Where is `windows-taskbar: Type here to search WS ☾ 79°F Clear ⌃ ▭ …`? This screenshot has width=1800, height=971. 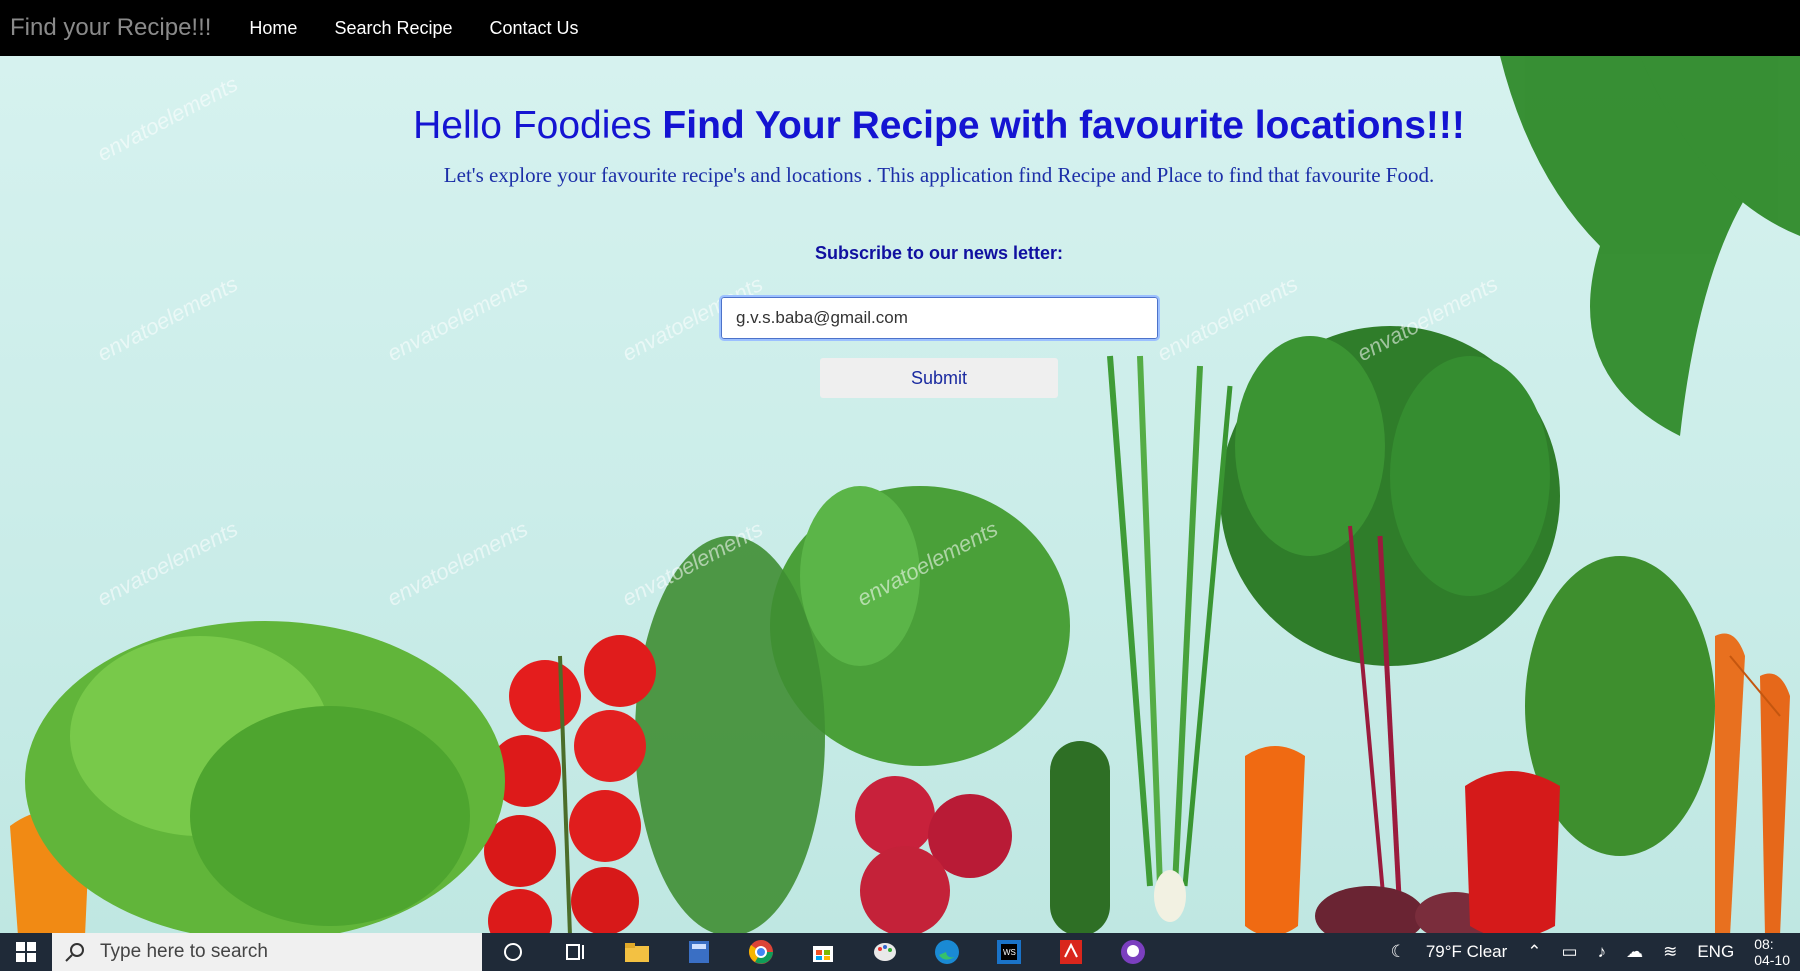 windows-taskbar: Type here to search WS ☾ 79°F Clear ⌃ ▭ … is located at coordinates (900, 952).